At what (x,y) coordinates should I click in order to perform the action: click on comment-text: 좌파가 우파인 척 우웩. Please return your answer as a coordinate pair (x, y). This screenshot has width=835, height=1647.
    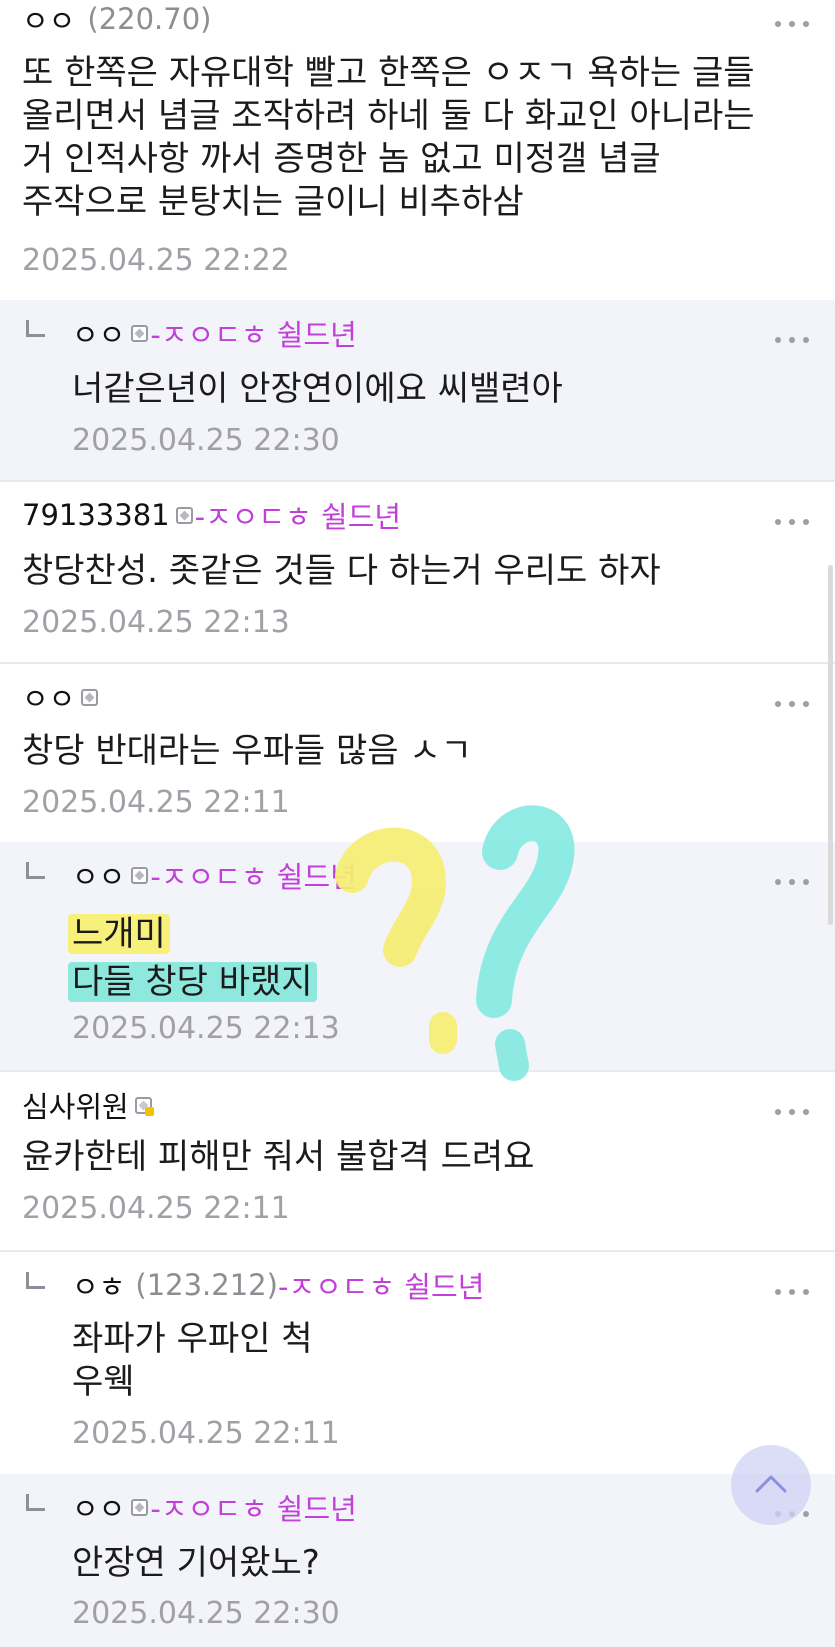
    Looking at the image, I should click on (192, 1360).